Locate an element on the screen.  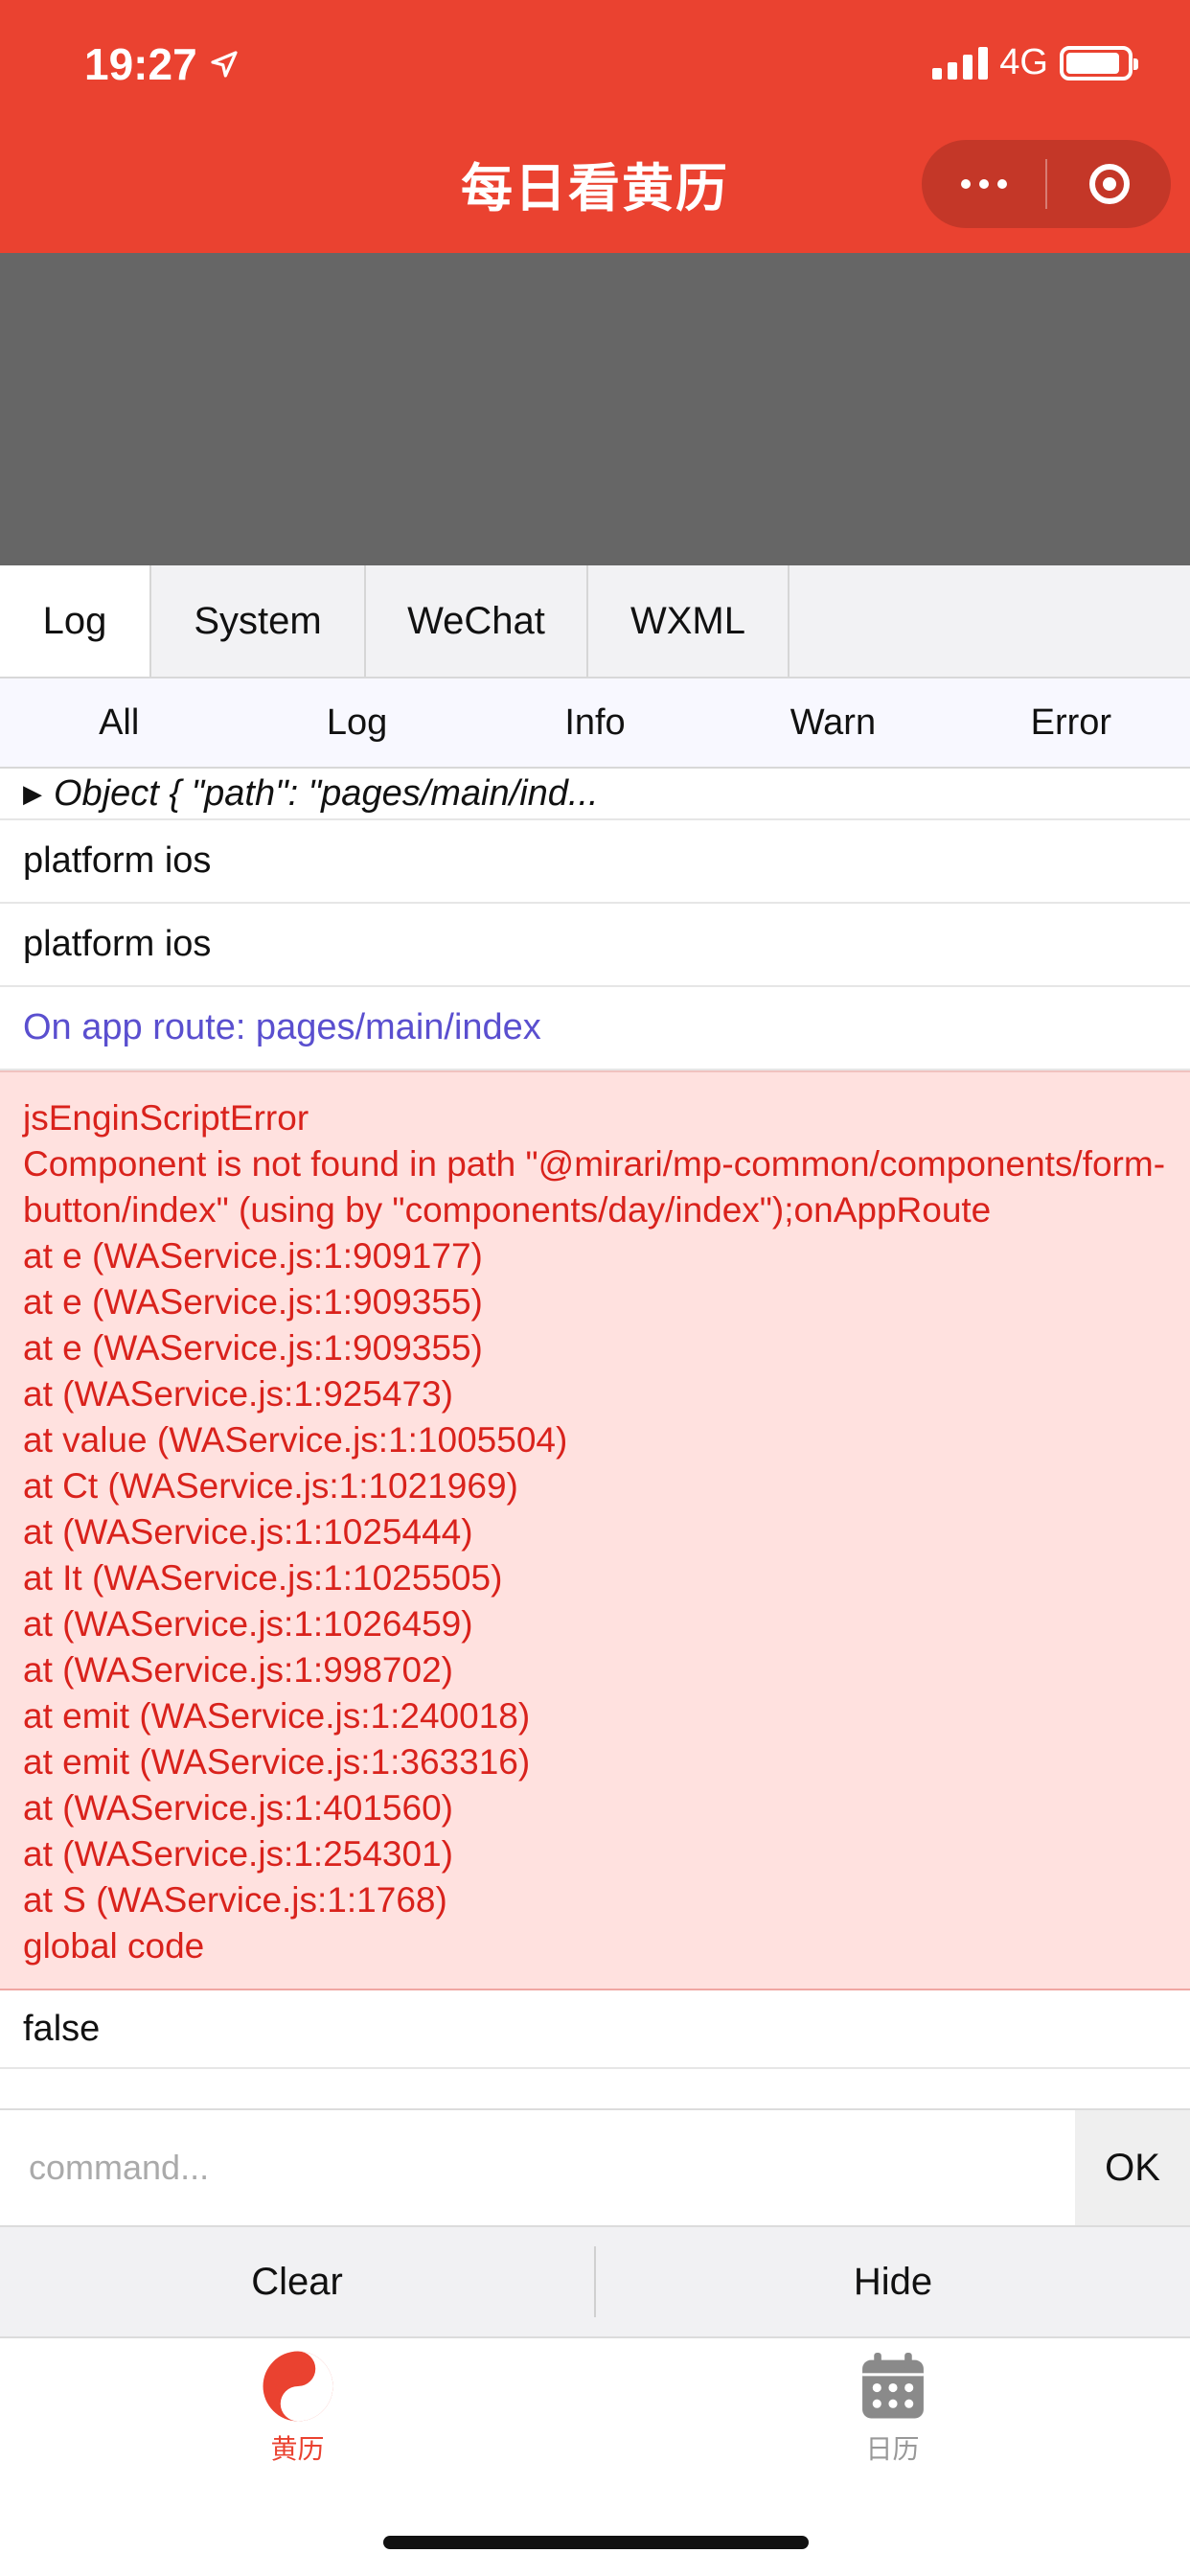
log-route-row: On app route: pages/main/index is located at coordinates (595, 1028).